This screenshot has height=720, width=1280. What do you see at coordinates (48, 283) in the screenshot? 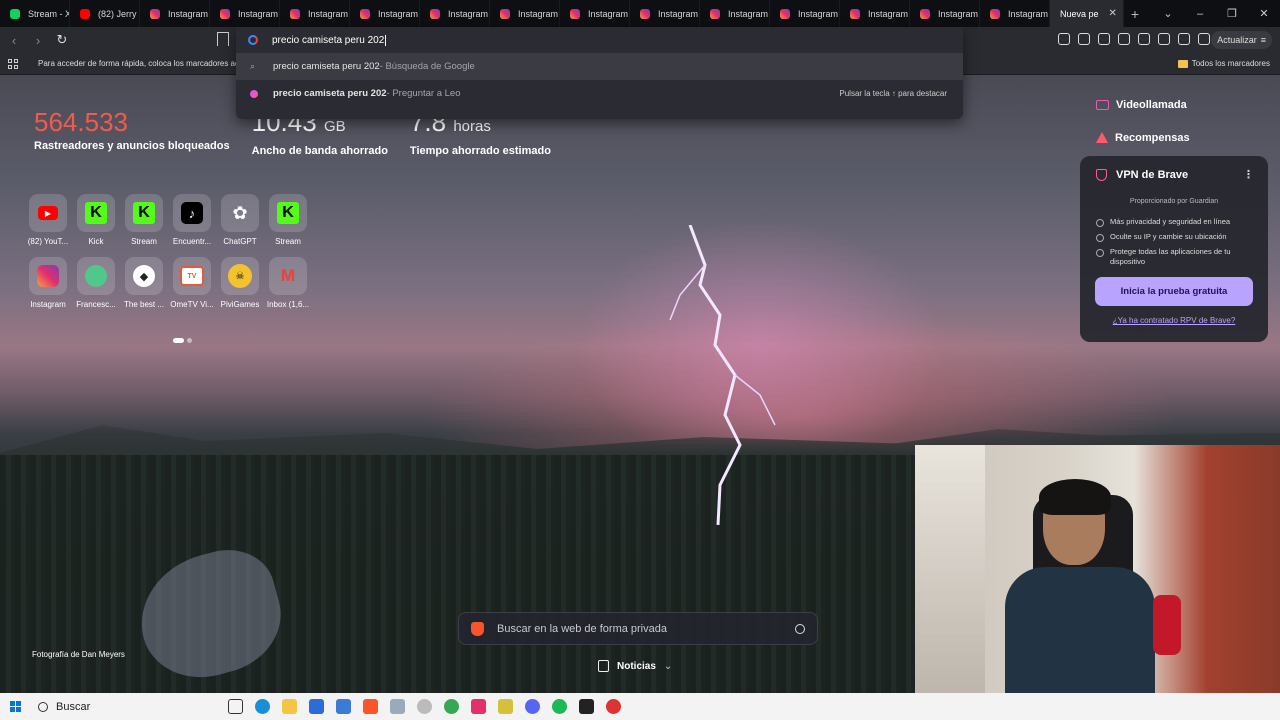
I see `top-site-tile: Instagram` at bounding box center [48, 283].